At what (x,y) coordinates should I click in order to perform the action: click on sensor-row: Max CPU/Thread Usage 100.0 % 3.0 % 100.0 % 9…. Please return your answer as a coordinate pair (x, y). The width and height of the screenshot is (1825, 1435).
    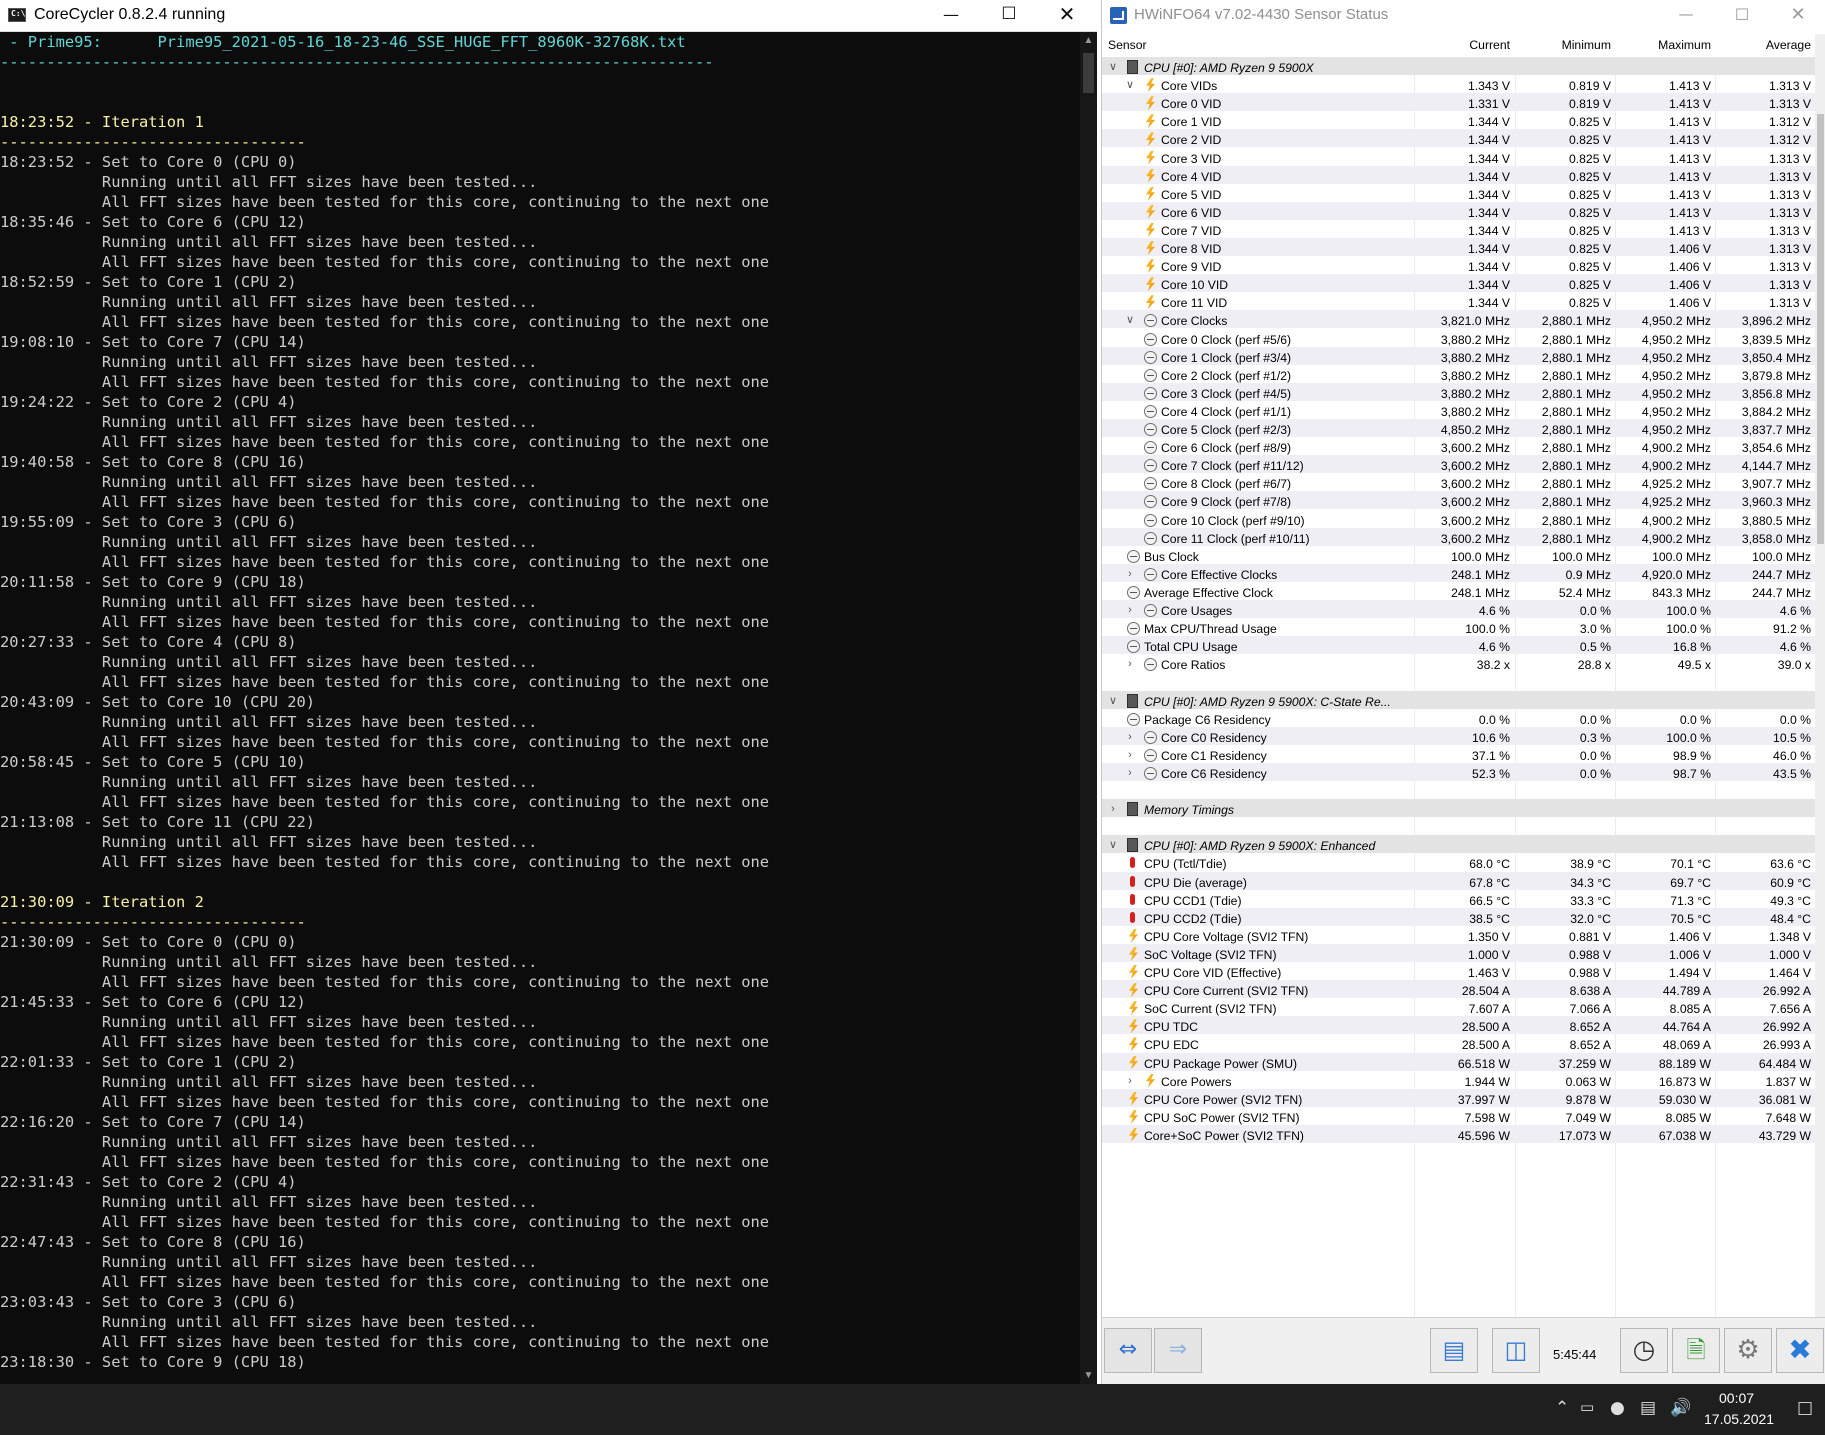
    Looking at the image, I should click on (1458, 627).